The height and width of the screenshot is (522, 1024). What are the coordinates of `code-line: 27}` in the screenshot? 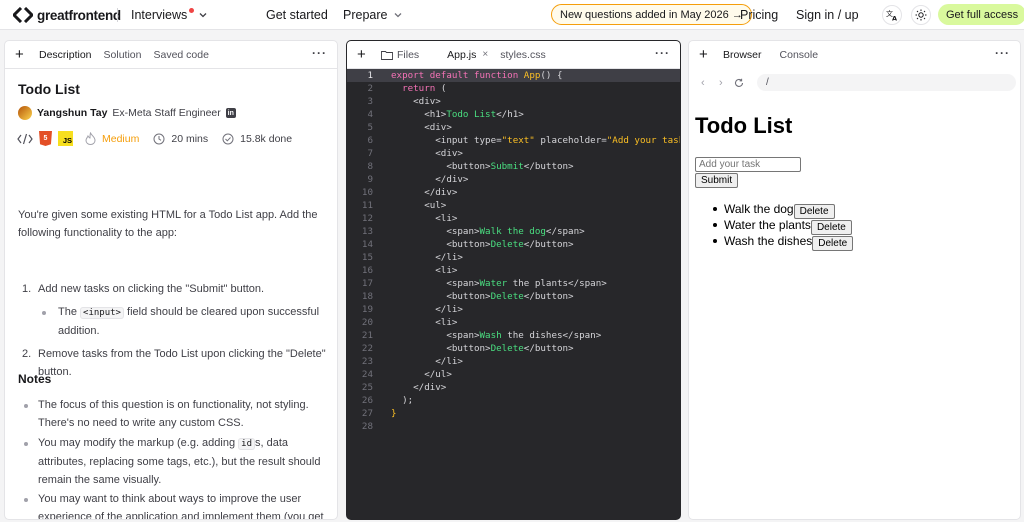 It's located at (513, 413).